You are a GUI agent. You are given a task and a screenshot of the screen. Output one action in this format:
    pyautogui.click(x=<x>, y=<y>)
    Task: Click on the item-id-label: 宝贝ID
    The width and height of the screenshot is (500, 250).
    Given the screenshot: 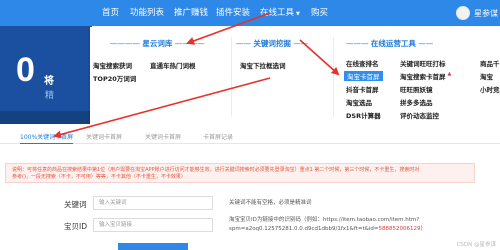 What is the action you would take?
    pyautogui.click(x=75, y=226)
    